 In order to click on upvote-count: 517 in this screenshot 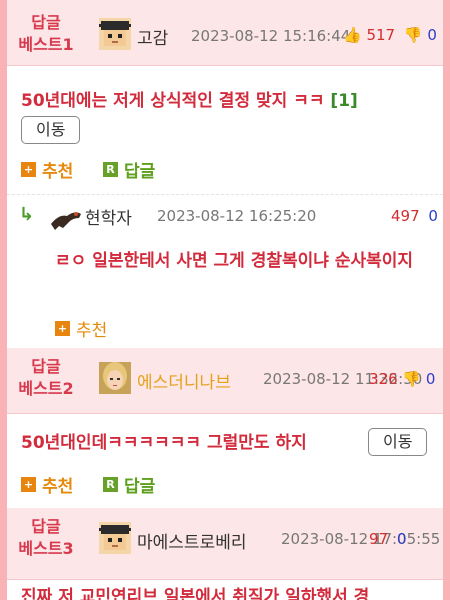, I will do `click(381, 35)`.